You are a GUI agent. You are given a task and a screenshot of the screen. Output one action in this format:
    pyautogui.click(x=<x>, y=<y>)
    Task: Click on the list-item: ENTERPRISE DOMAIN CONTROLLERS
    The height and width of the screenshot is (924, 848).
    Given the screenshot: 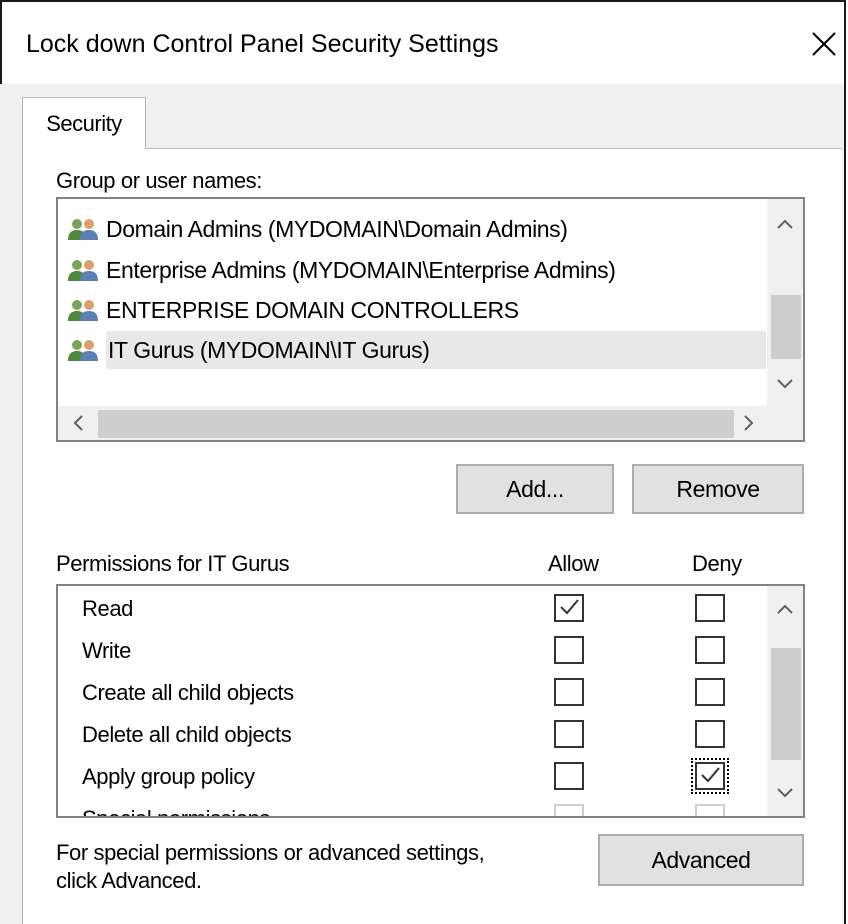 What is the action you would take?
    pyautogui.click(x=416, y=310)
    